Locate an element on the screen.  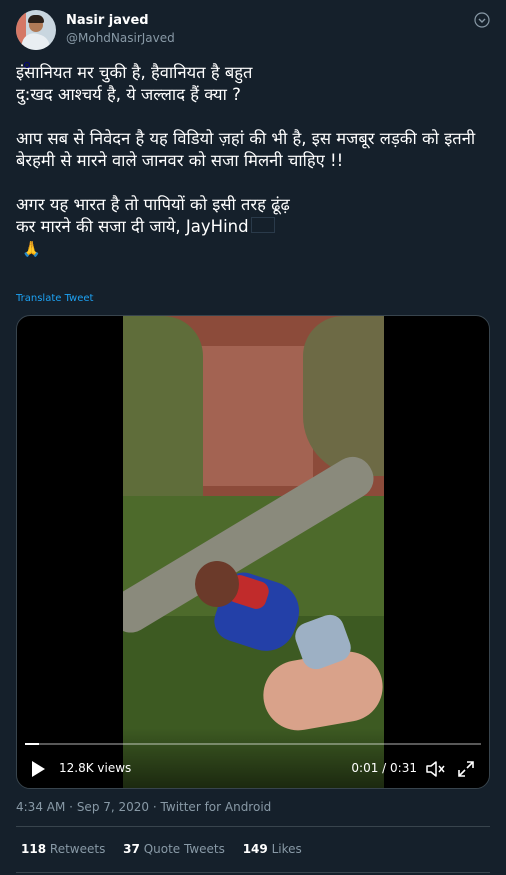
likes-stat: 149 Likes is located at coordinates (272, 849).